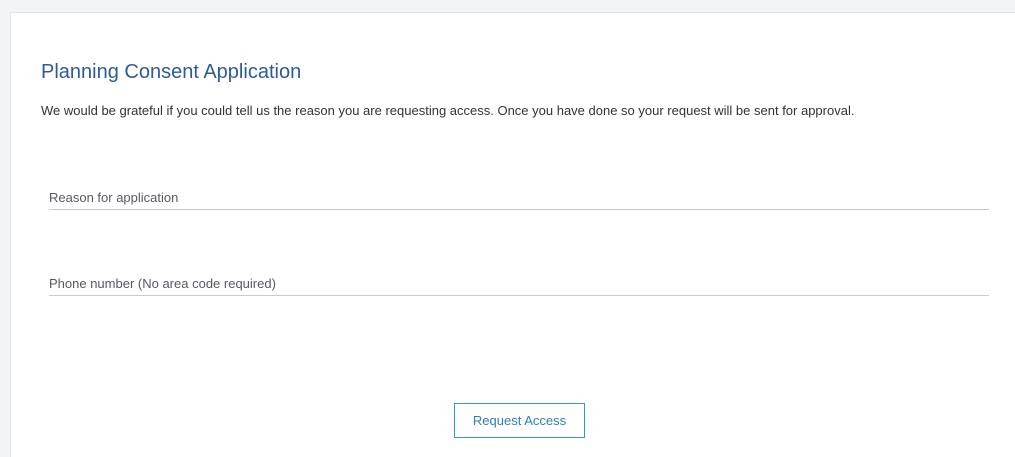 The height and width of the screenshot is (457, 1015). I want to click on request-access-button: Request Access, so click(519, 420).